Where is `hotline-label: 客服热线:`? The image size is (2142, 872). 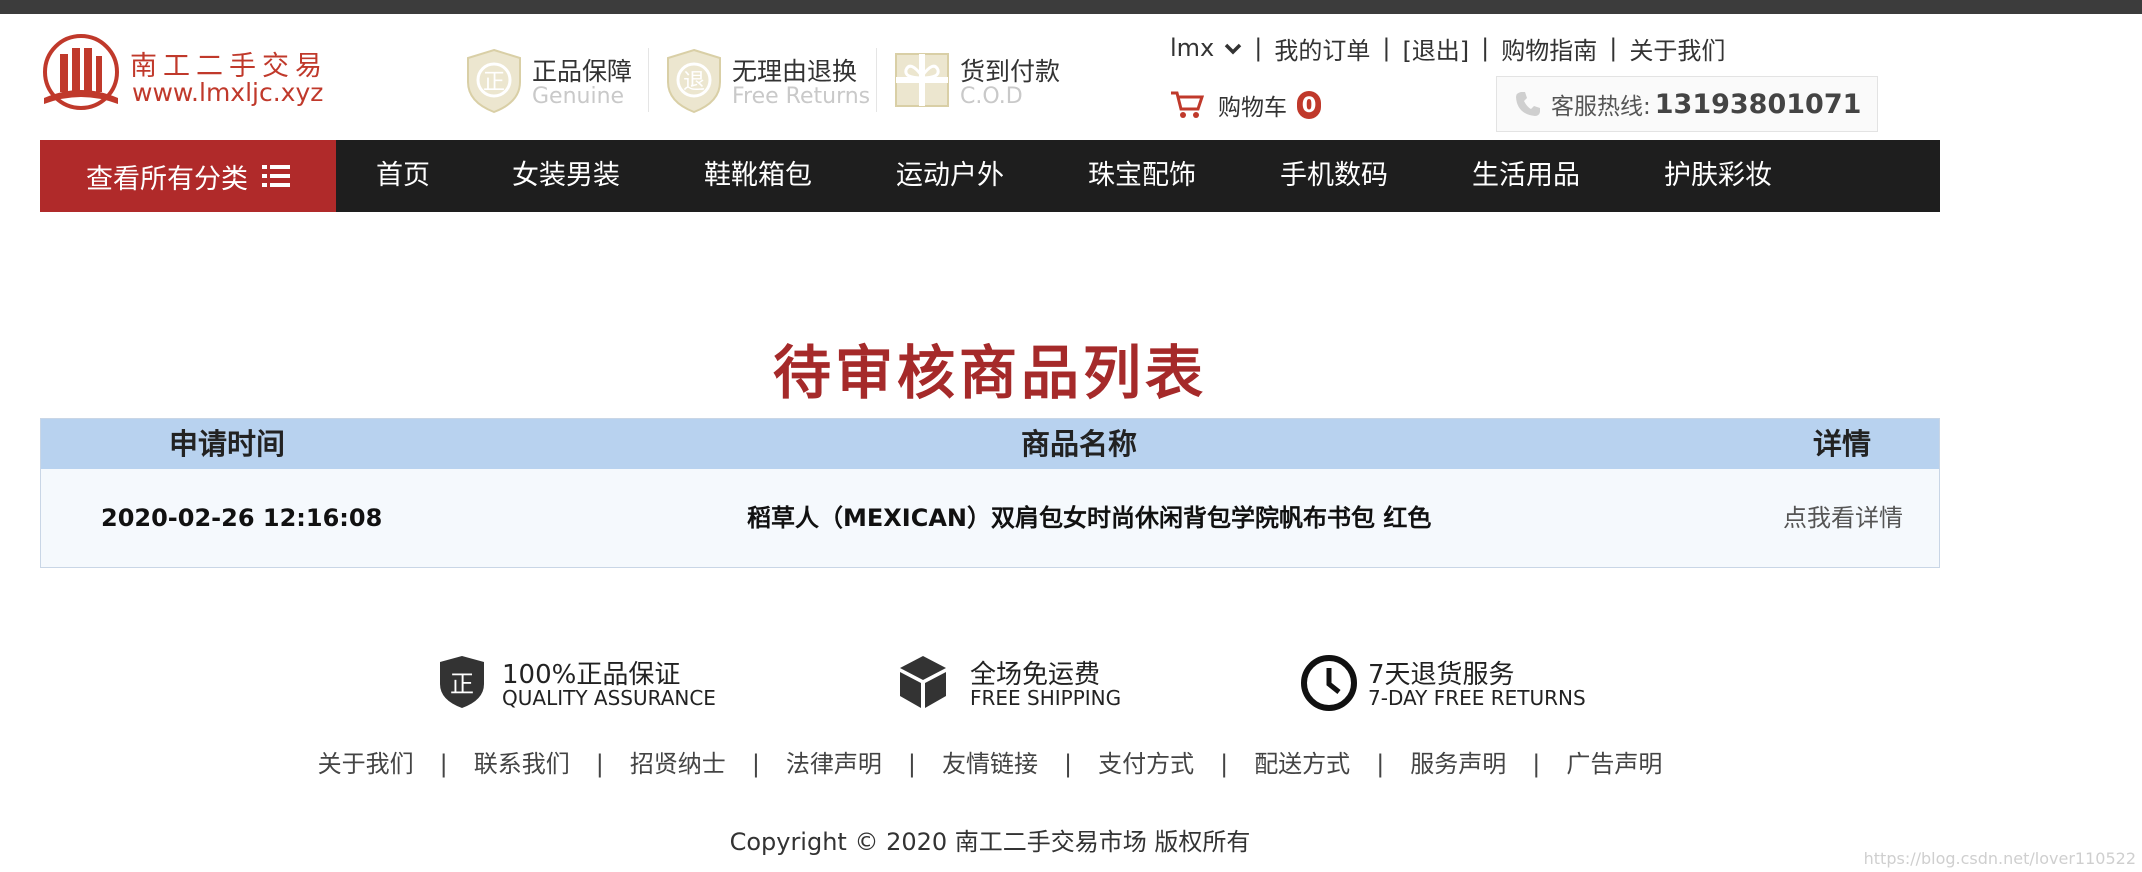 hotline-label: 客服热线: is located at coordinates (1601, 107).